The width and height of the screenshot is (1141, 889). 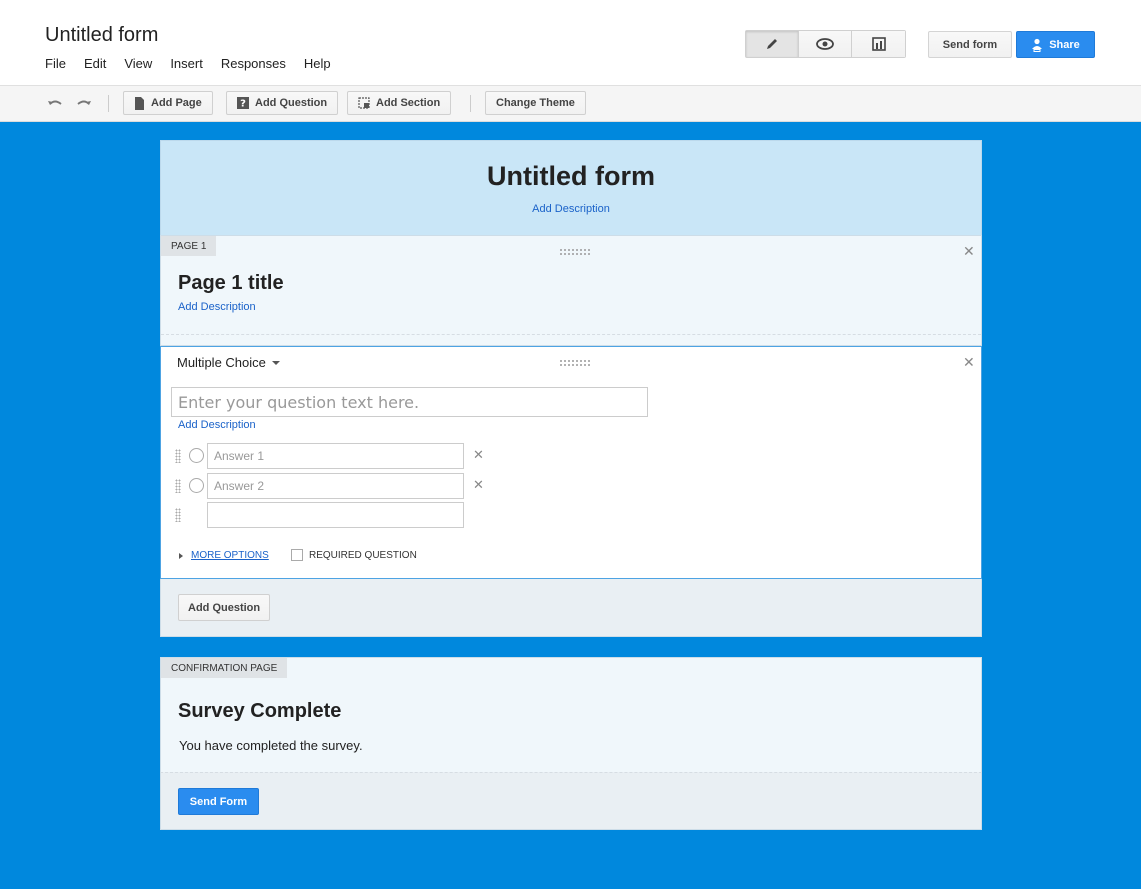 I want to click on document-title: Untitled form, so click(x=101, y=35).